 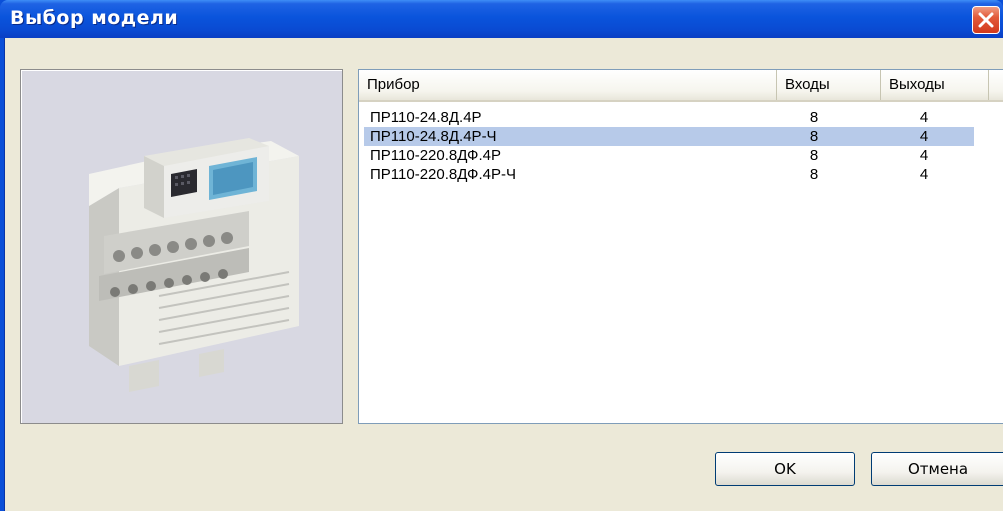 I want to click on window-title: Выбор модели, so click(x=94, y=18).